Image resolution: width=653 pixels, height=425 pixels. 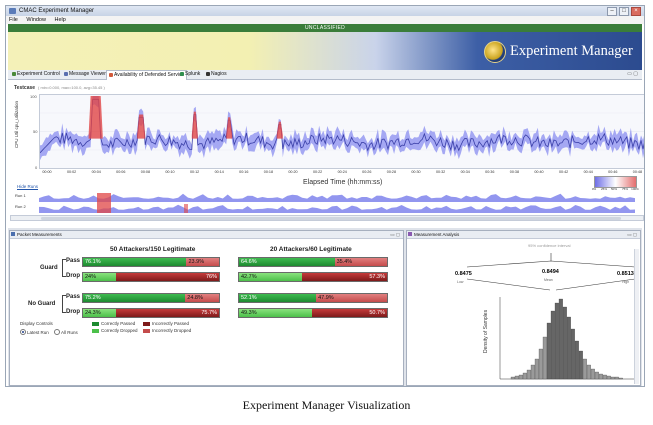 I want to click on scrollbar-thumb, so click(x=331, y=218).